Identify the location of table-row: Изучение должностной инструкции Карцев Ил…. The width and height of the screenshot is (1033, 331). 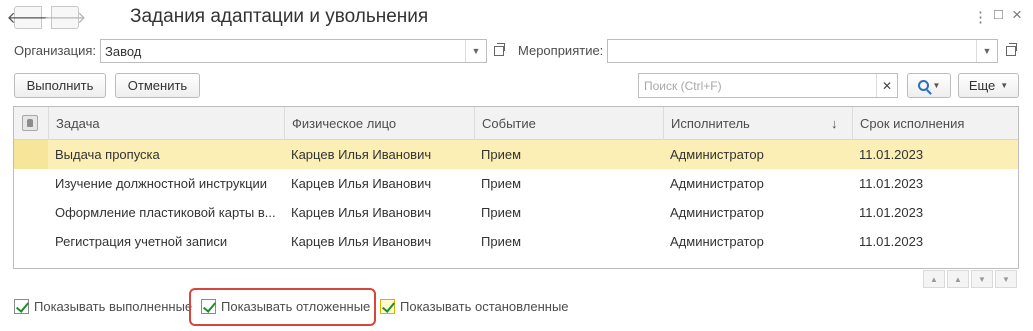
(516, 183).